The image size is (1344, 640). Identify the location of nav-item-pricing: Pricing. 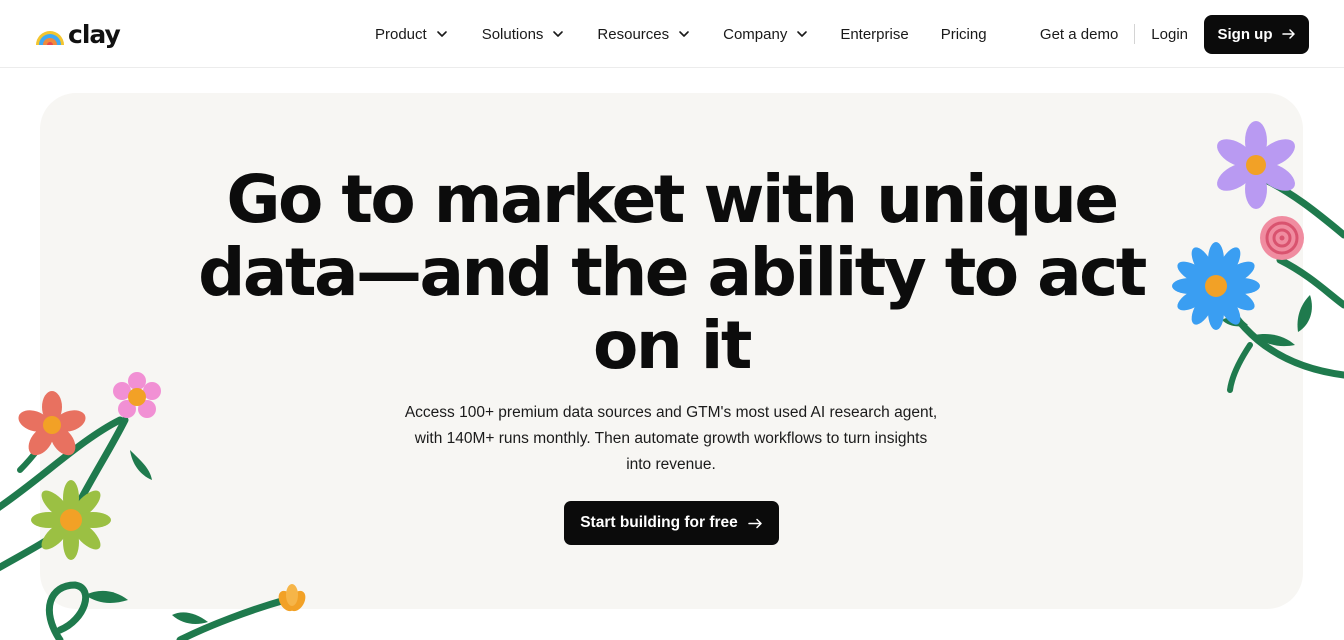
(964, 34).